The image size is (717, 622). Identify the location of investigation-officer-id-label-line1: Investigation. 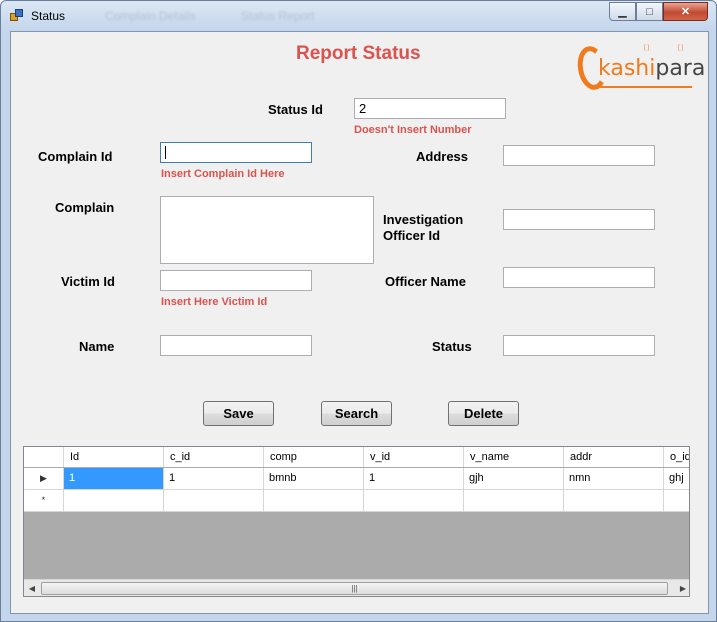
(423, 219).